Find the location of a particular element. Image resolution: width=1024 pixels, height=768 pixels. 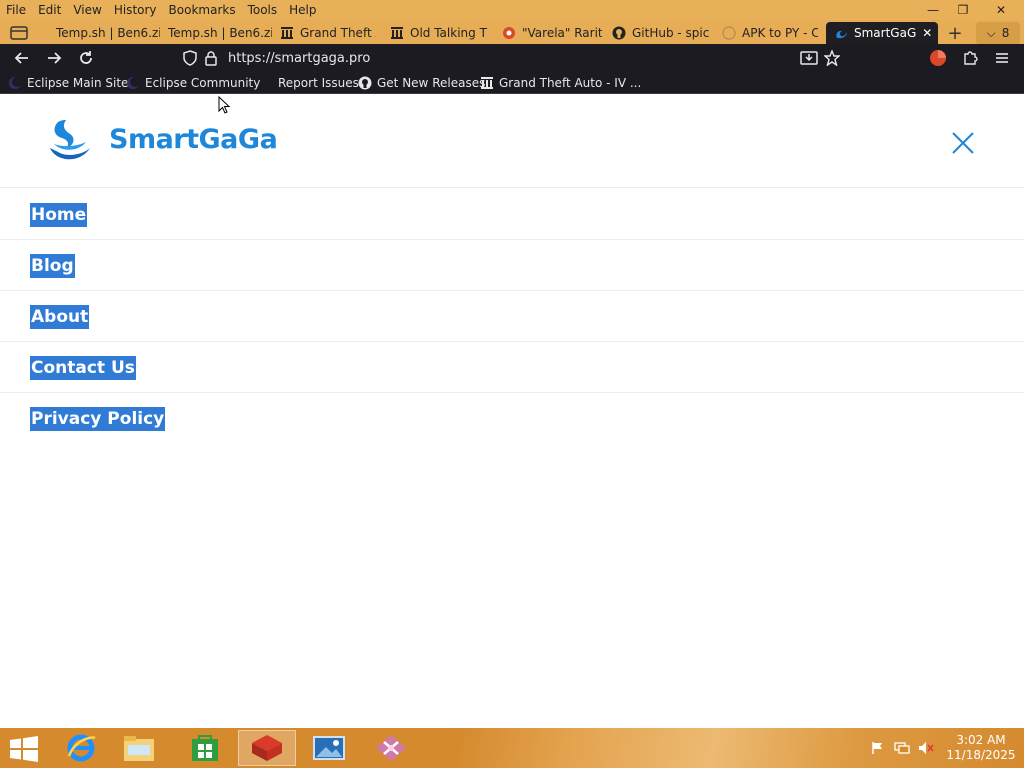

extension-record-icon is located at coordinates (938, 58).